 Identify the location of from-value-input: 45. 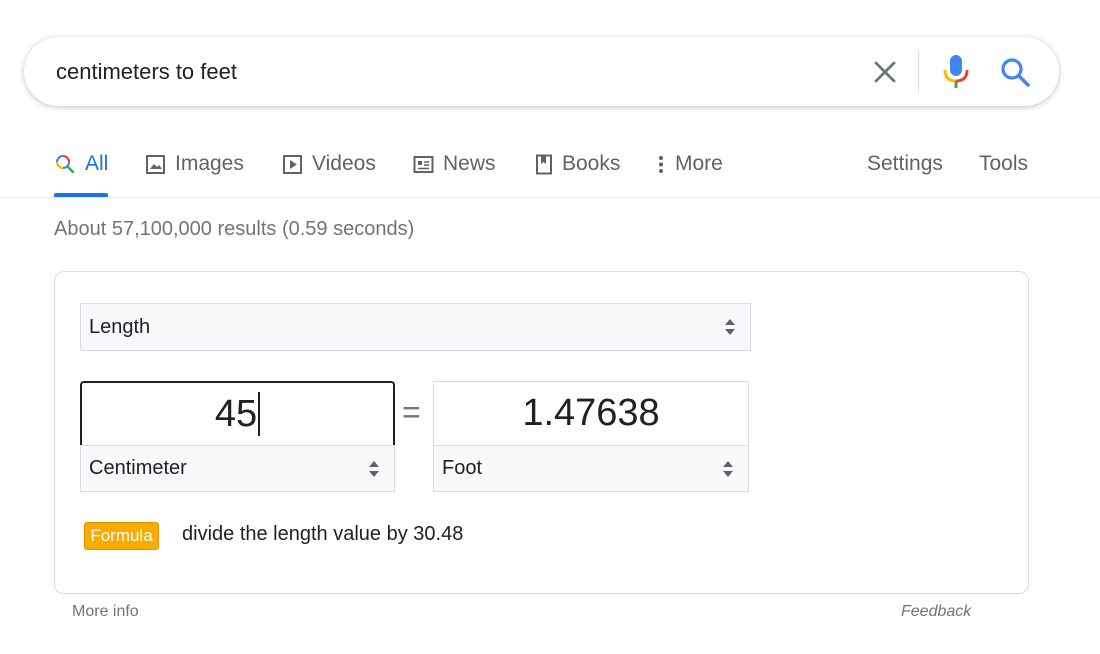
(237, 413).